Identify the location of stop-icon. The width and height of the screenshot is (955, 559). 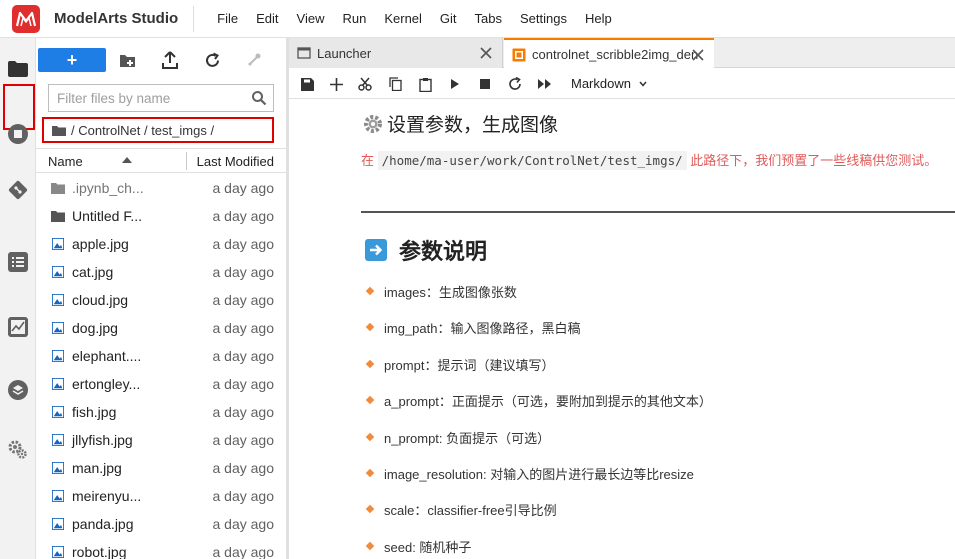
(485, 84).